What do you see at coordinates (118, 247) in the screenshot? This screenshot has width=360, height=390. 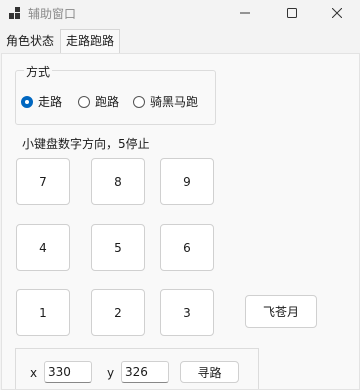 I see `key-5-button: 5` at bounding box center [118, 247].